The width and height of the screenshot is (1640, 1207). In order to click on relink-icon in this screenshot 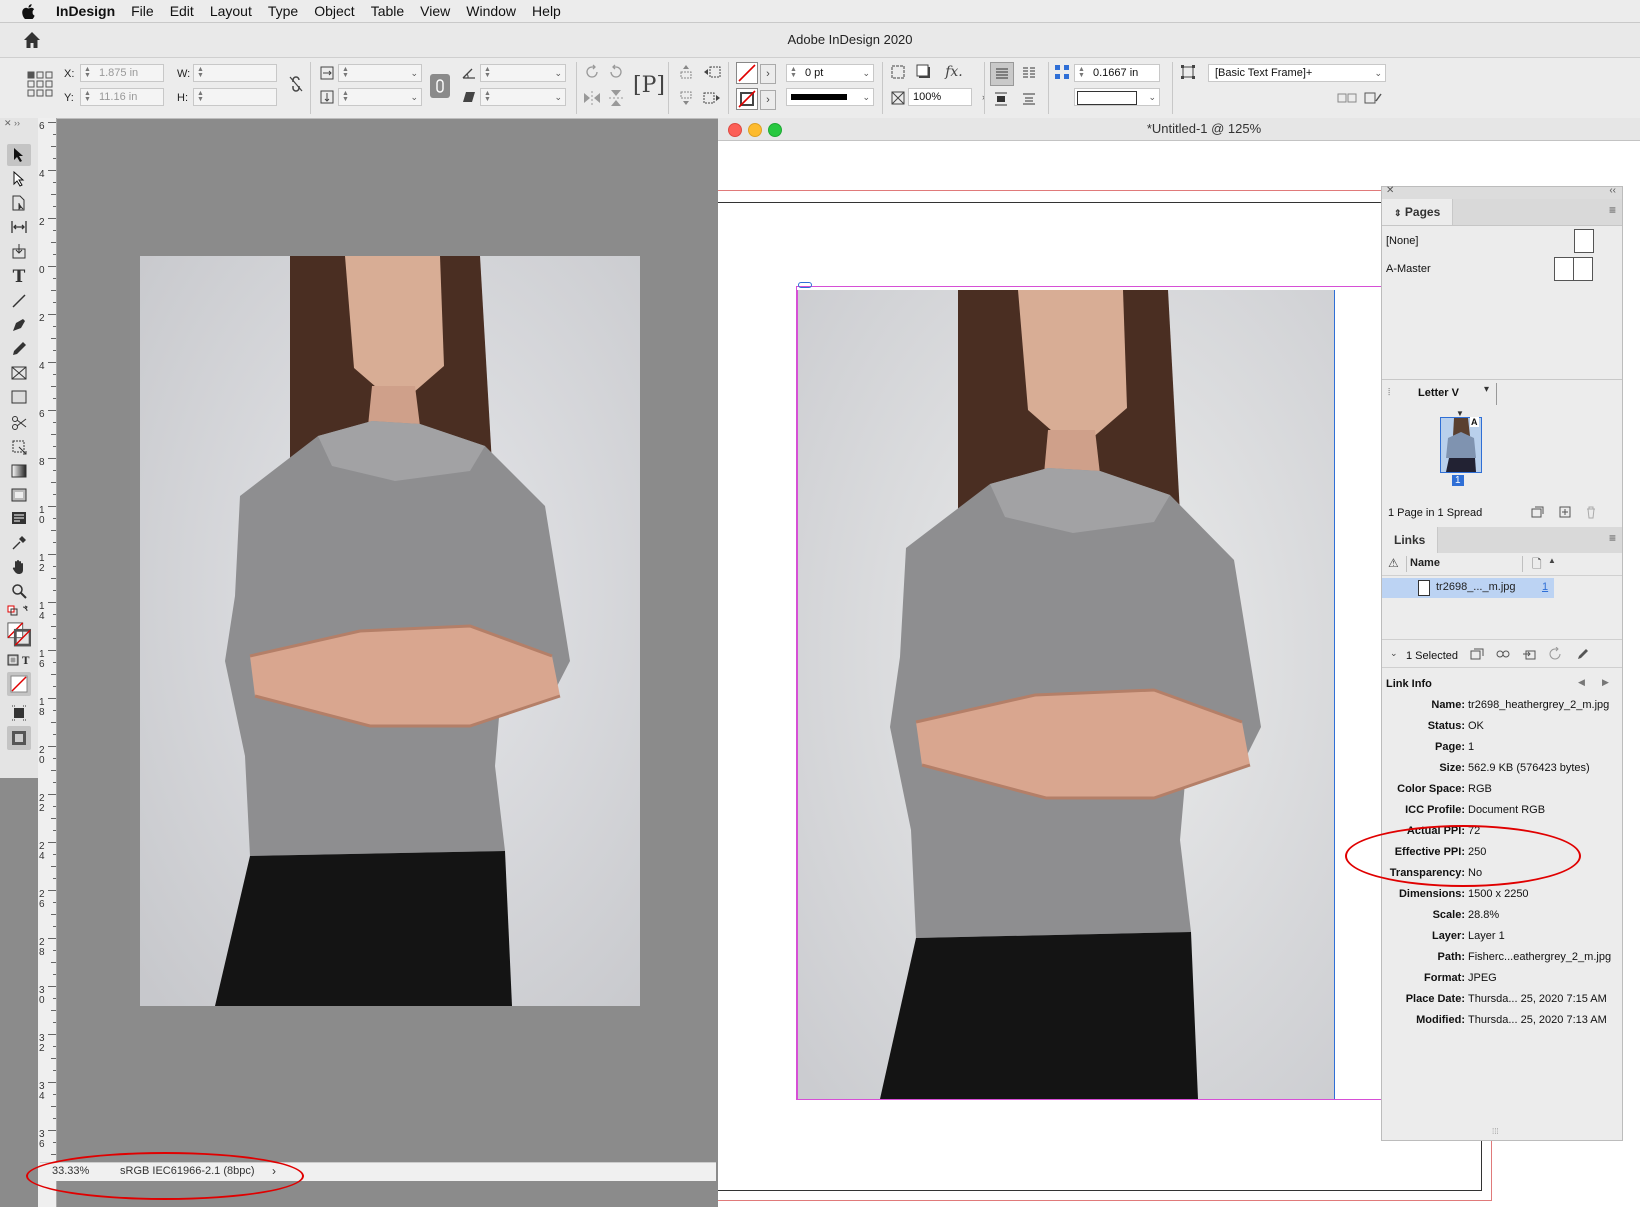, I will do `click(1503, 654)`.